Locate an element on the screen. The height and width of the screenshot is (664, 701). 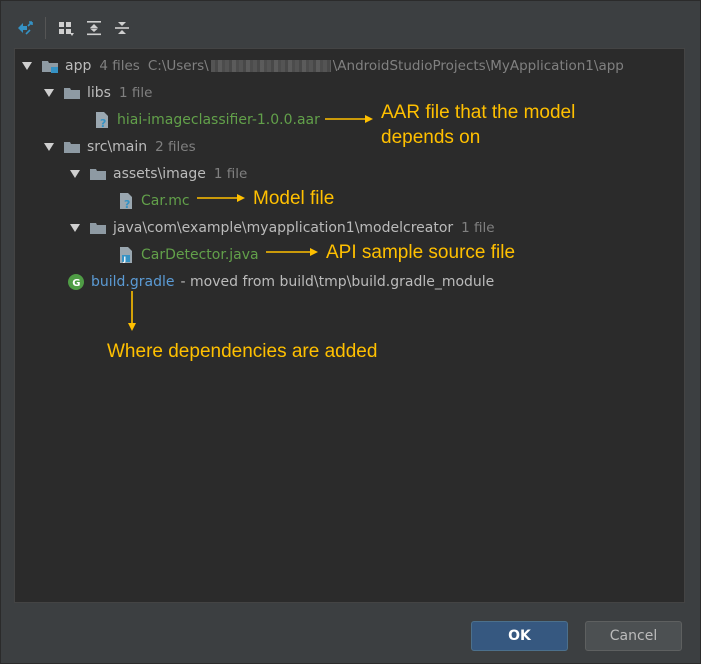
tree-row-assets: assets\image 1 file is located at coordinates (157, 174).